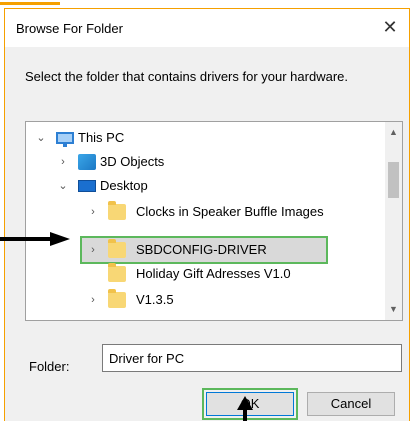 The image size is (416, 421). I want to click on scroll-down-icon: ▼, so click(393, 309).